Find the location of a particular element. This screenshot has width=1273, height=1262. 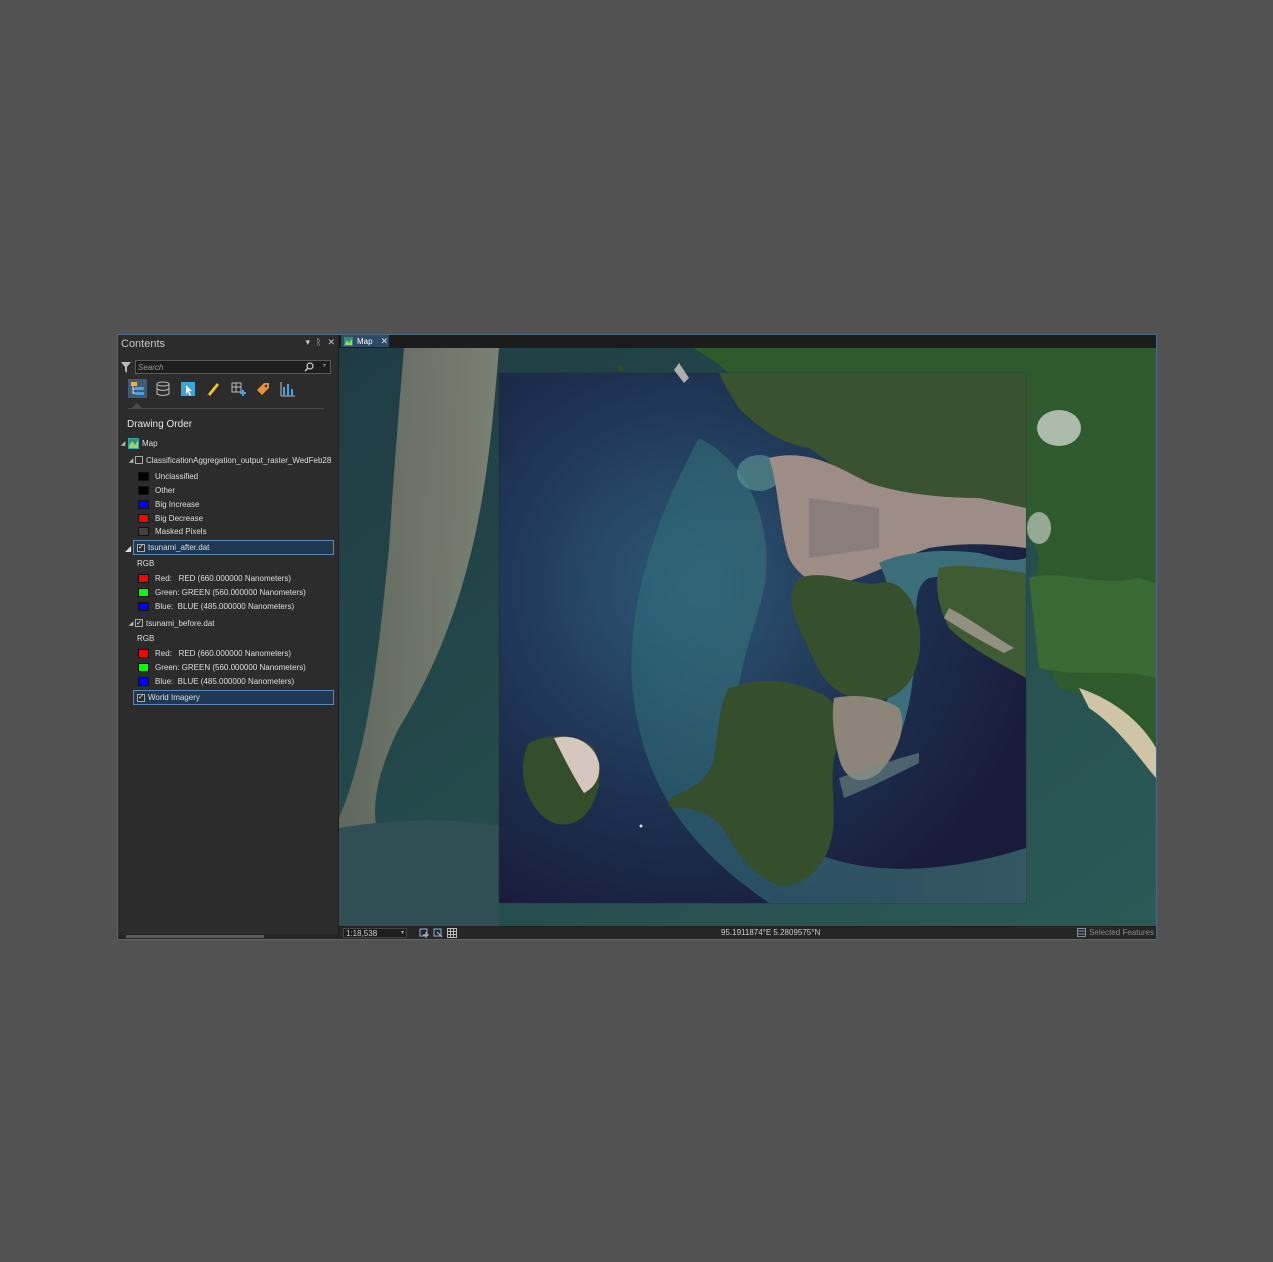

layer-visibility-checkbox is located at coordinates (139, 460).